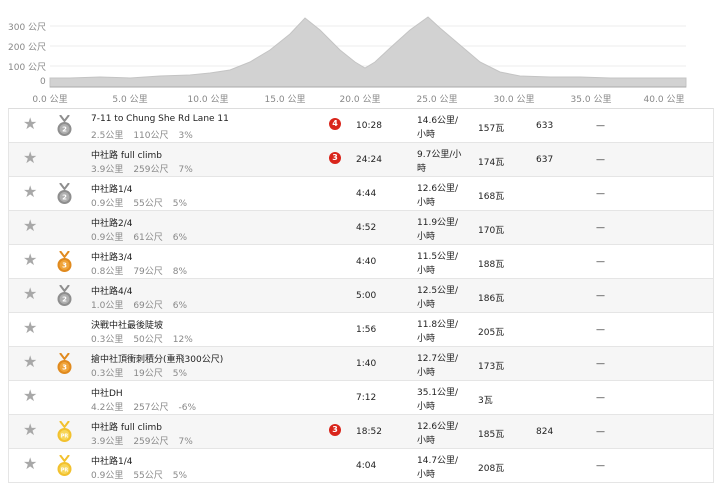 The image size is (720, 492). What do you see at coordinates (366, 194) in the screenshot?
I see `segment-time: 4:44` at bounding box center [366, 194].